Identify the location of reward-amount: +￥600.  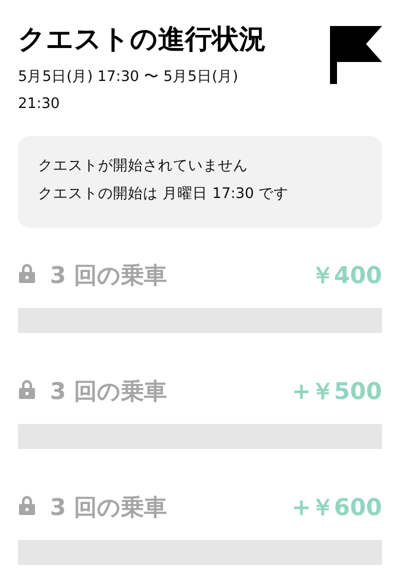
(337, 508).